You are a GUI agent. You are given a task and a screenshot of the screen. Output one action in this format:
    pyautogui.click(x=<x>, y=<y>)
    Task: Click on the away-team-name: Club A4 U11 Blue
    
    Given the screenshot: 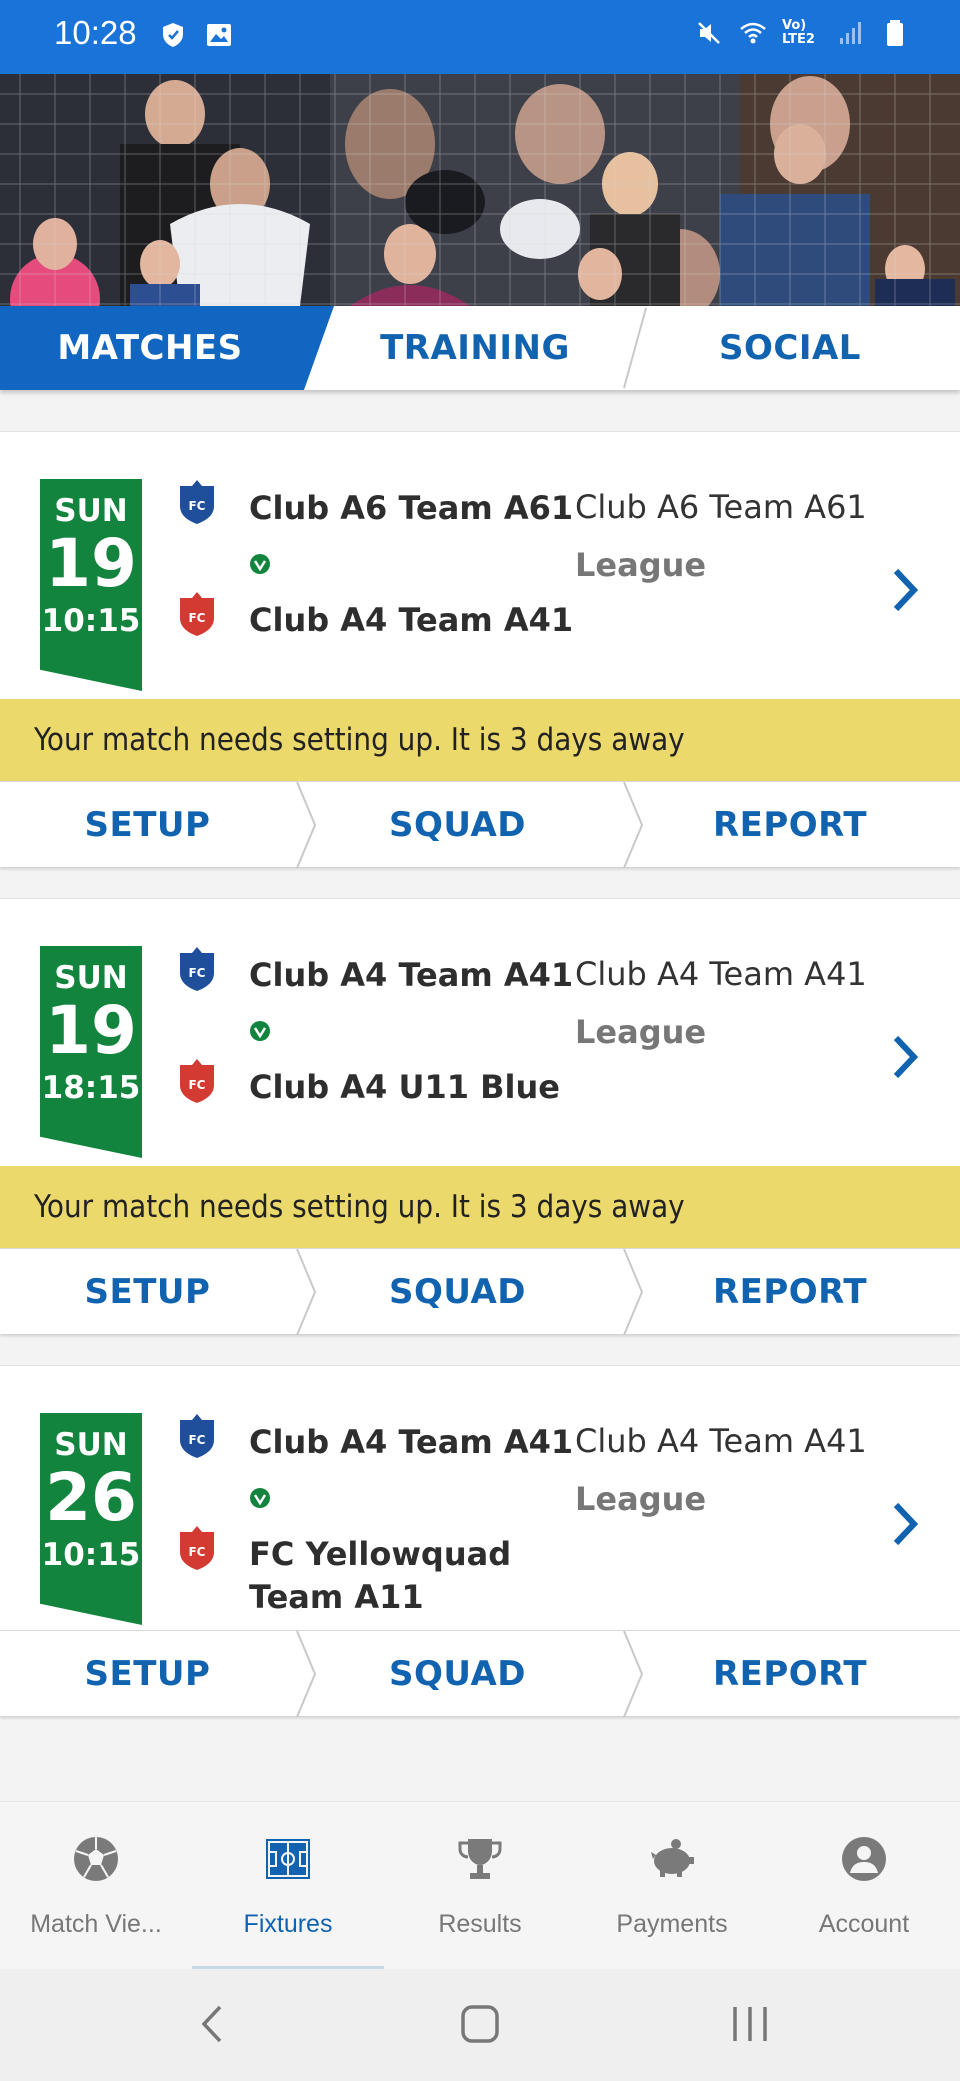 What is the action you would take?
    pyautogui.click(x=404, y=1087)
    